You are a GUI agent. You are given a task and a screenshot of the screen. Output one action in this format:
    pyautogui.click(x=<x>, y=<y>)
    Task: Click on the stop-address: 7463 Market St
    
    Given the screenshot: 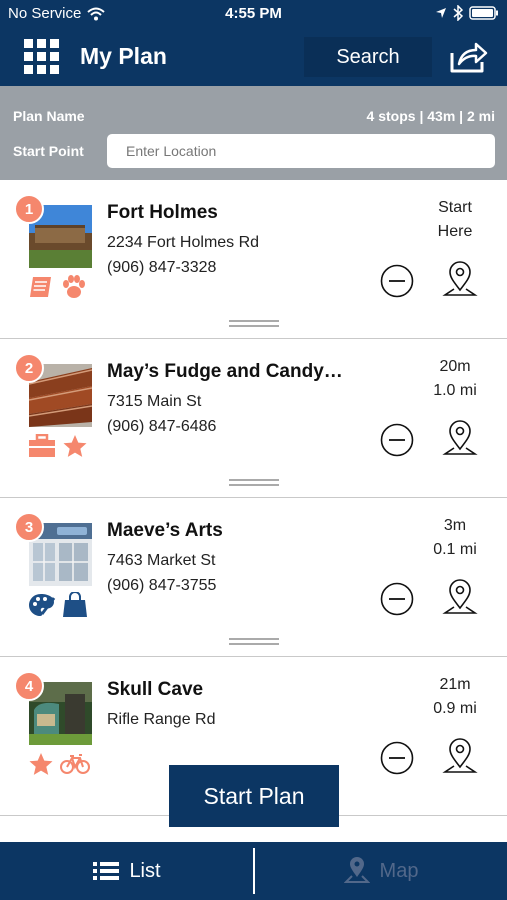 What is the action you would take?
    pyautogui.click(x=161, y=560)
    